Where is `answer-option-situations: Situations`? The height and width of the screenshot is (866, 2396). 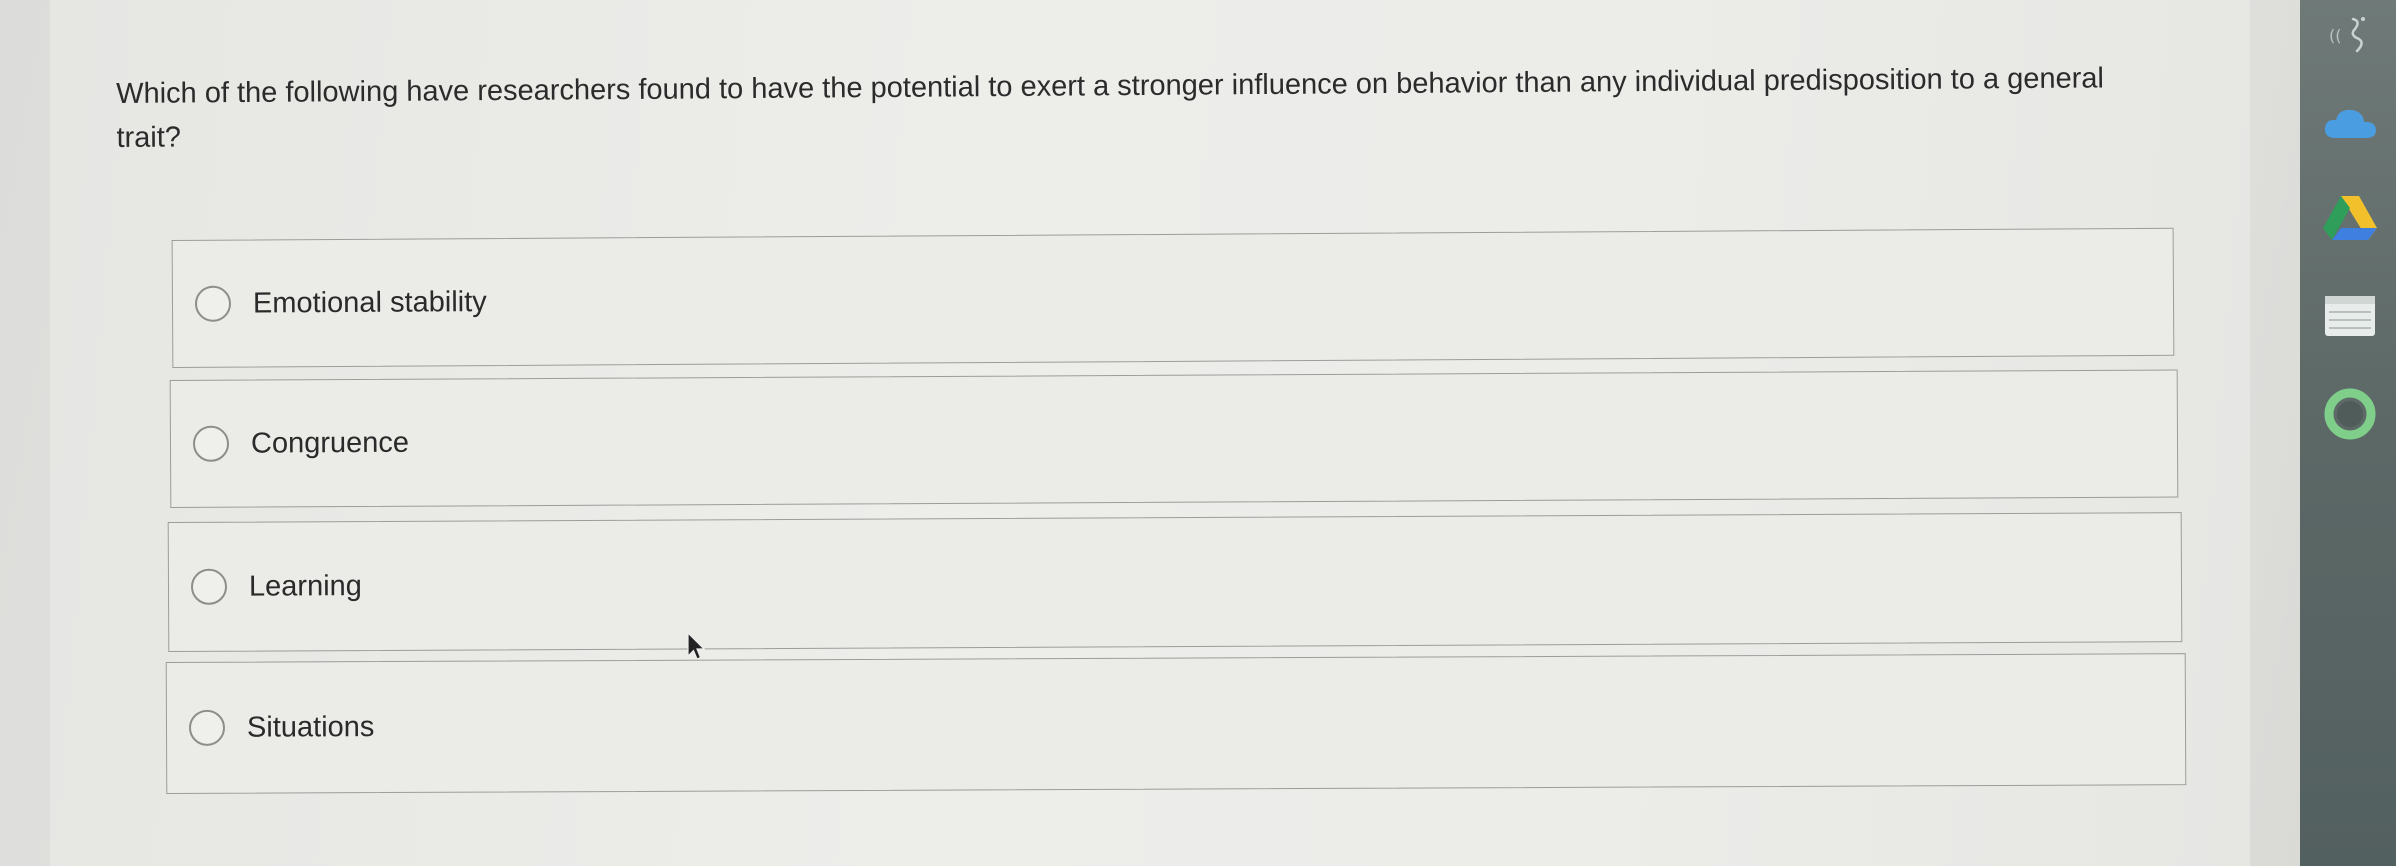 answer-option-situations: Situations is located at coordinates (1176, 723).